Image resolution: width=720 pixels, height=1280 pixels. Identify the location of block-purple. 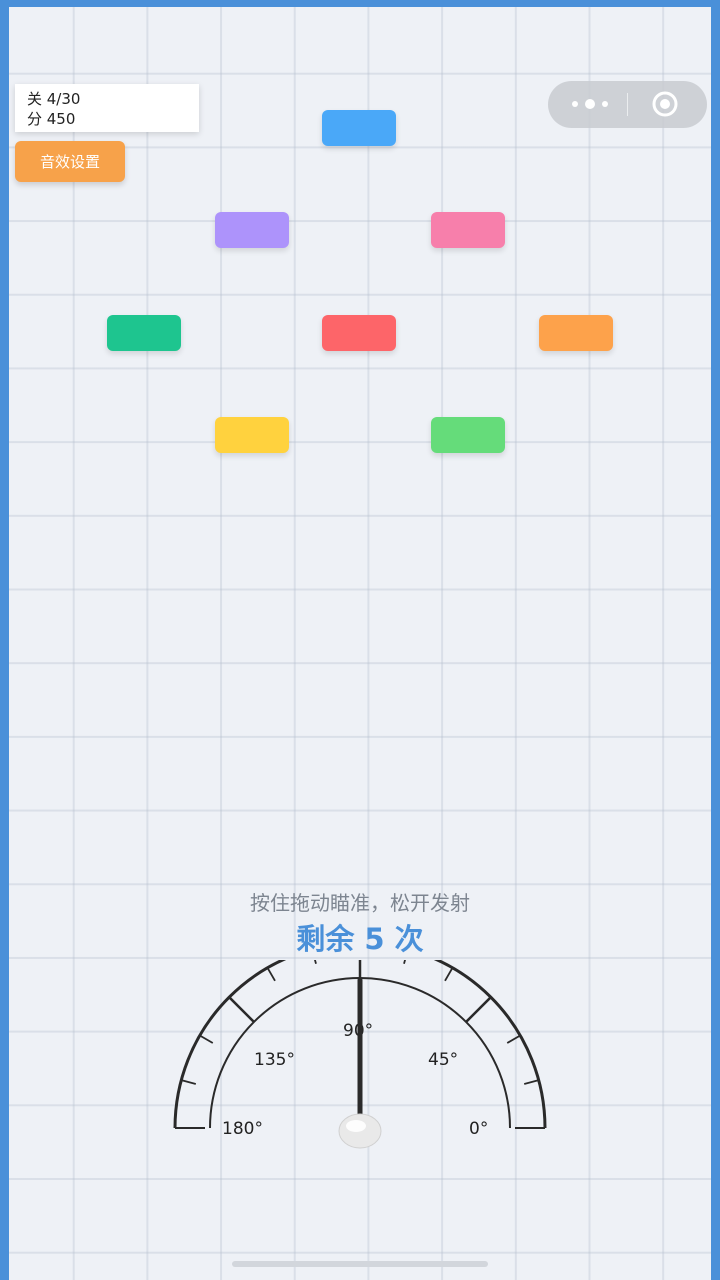
(252, 230).